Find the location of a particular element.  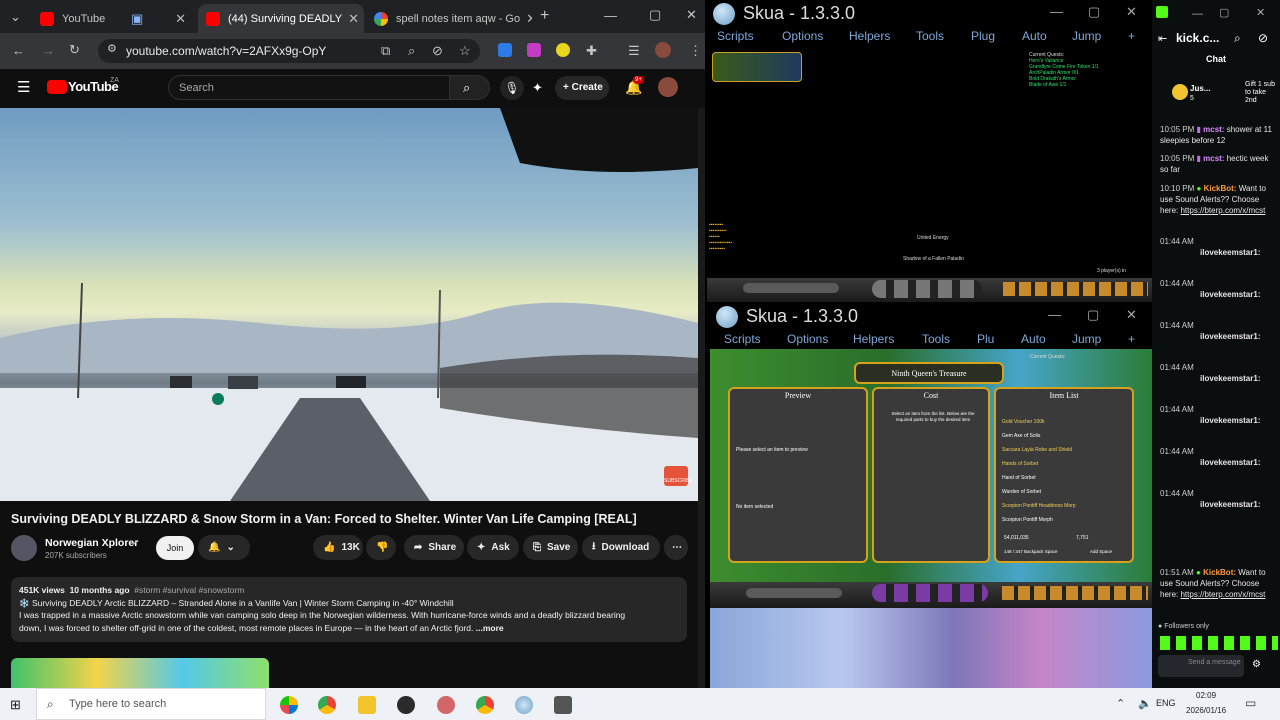

channel-name: Norwegian Xplorer is located at coordinates (91, 543).